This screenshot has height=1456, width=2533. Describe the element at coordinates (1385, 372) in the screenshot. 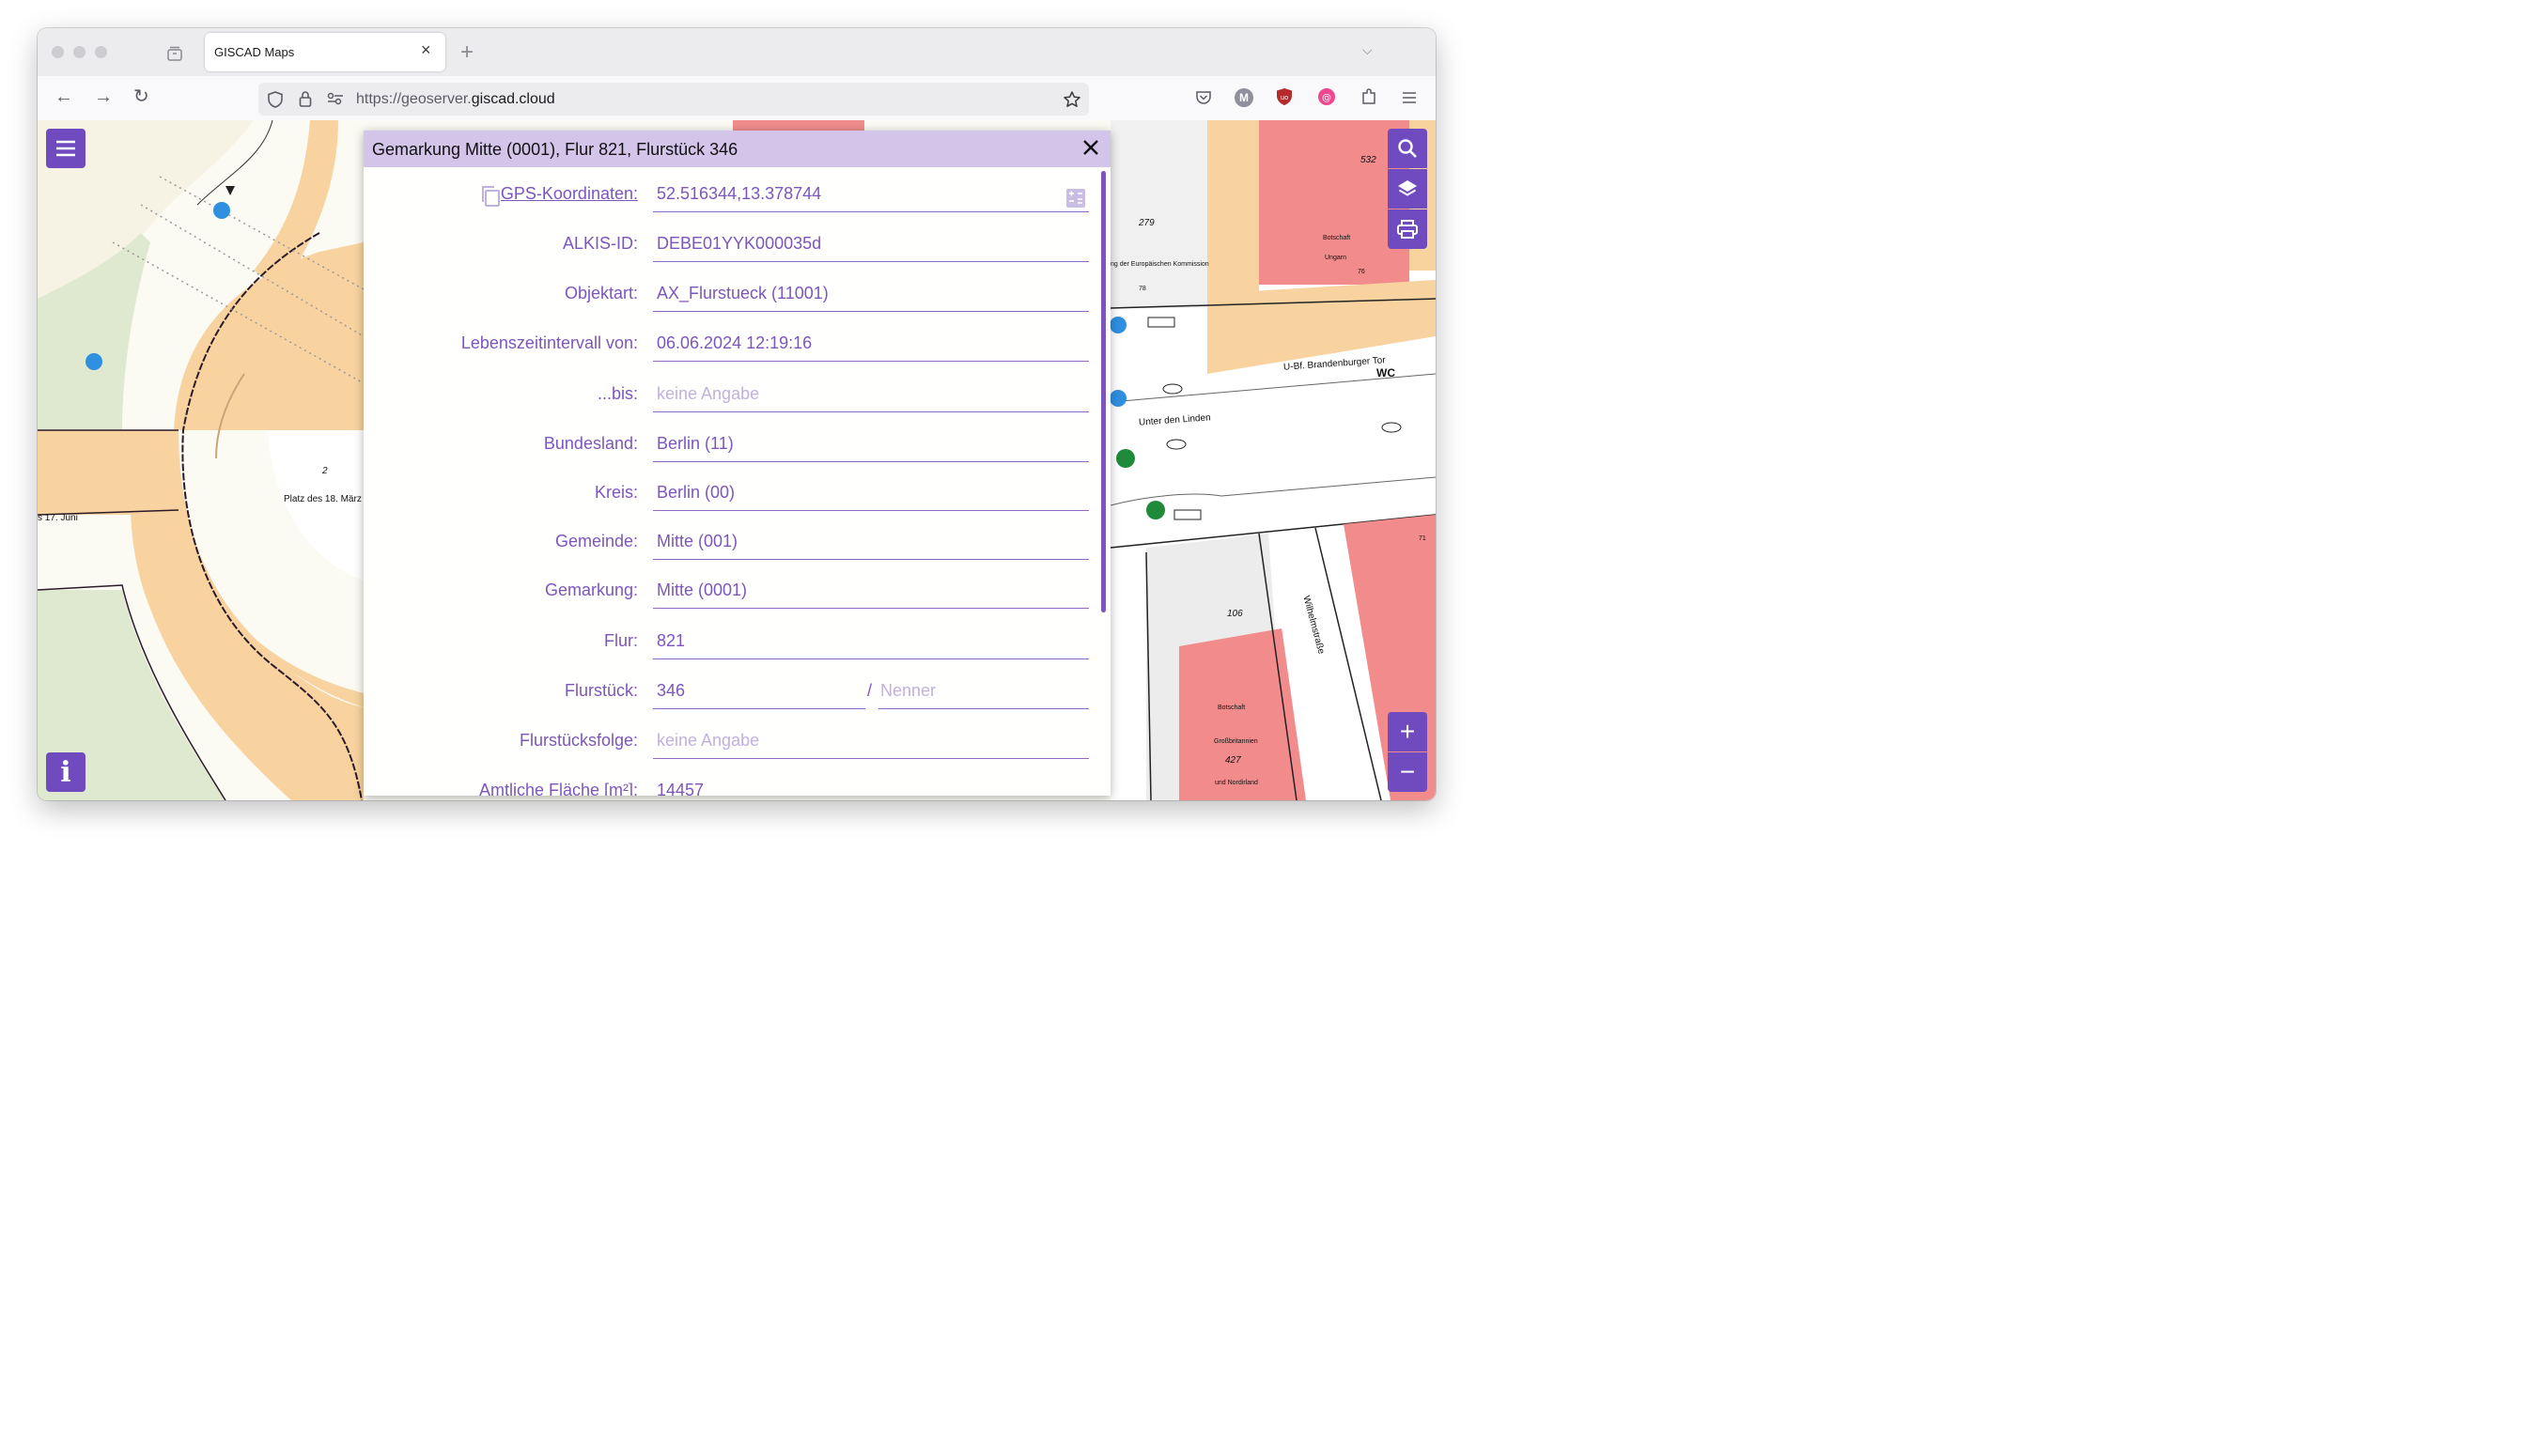

I see `map-label-wc: WC` at that location.